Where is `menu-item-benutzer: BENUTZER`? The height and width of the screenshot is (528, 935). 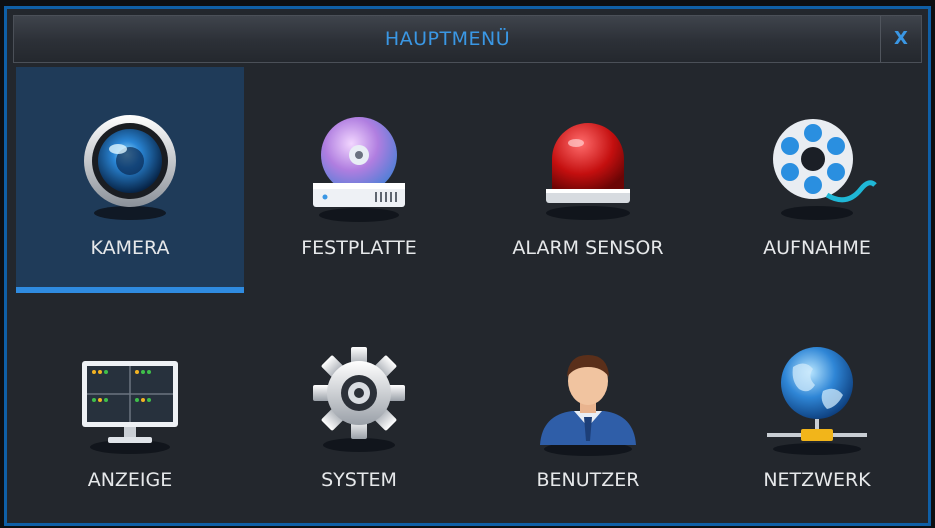 menu-item-benutzer: BENUTZER is located at coordinates (588, 412).